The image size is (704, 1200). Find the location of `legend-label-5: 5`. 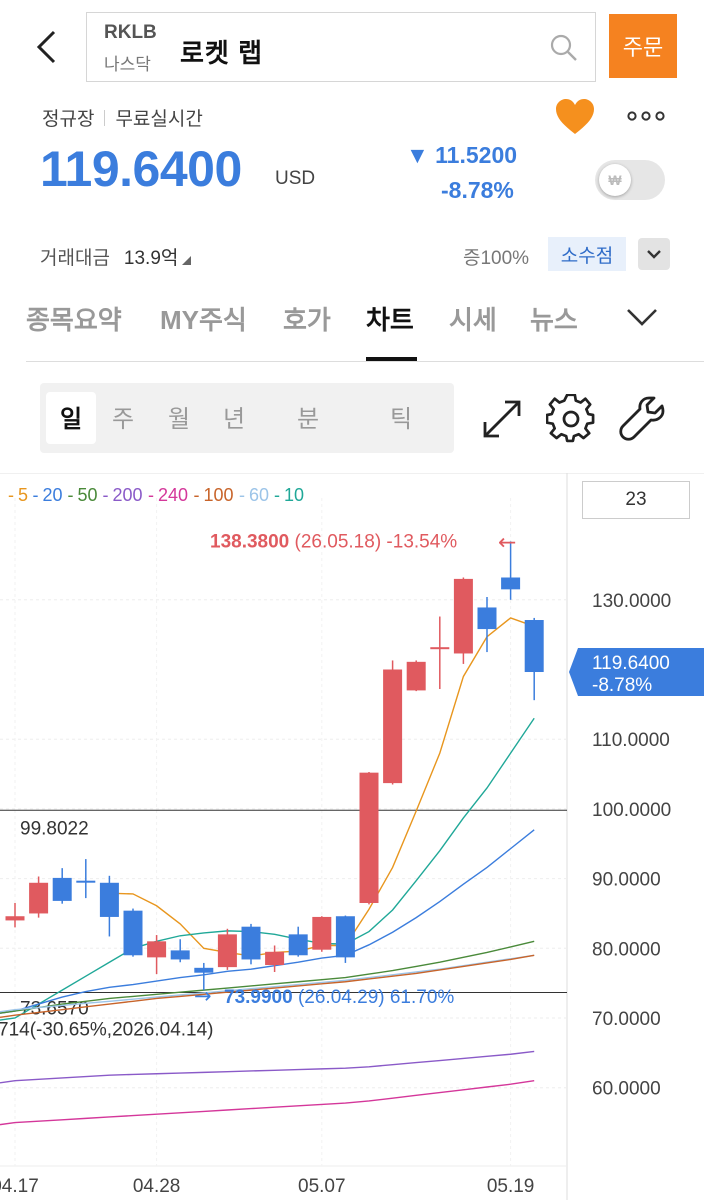

legend-label-5: 5 is located at coordinates (23, 495).